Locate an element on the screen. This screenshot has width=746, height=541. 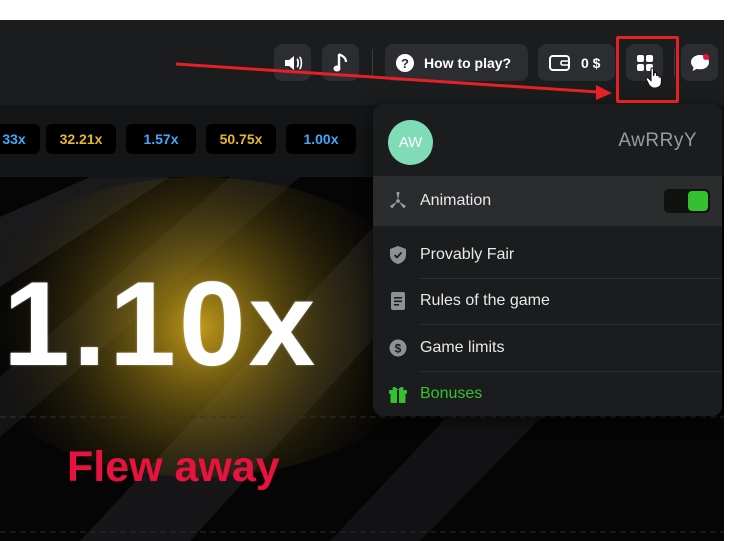
dollar-coin-icon: $ is located at coordinates (398, 348).